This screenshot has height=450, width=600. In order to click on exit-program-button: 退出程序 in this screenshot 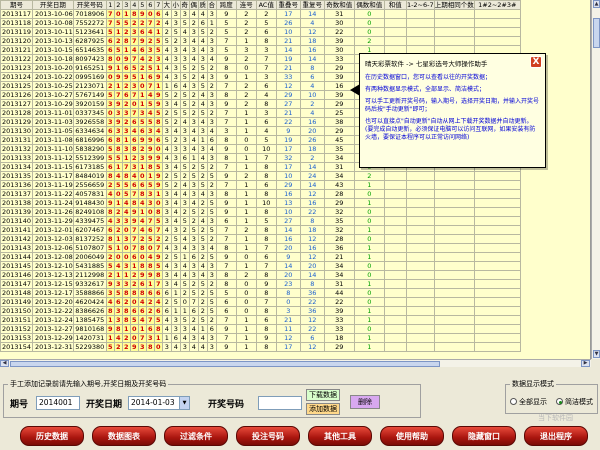, I will do `click(556, 436)`.